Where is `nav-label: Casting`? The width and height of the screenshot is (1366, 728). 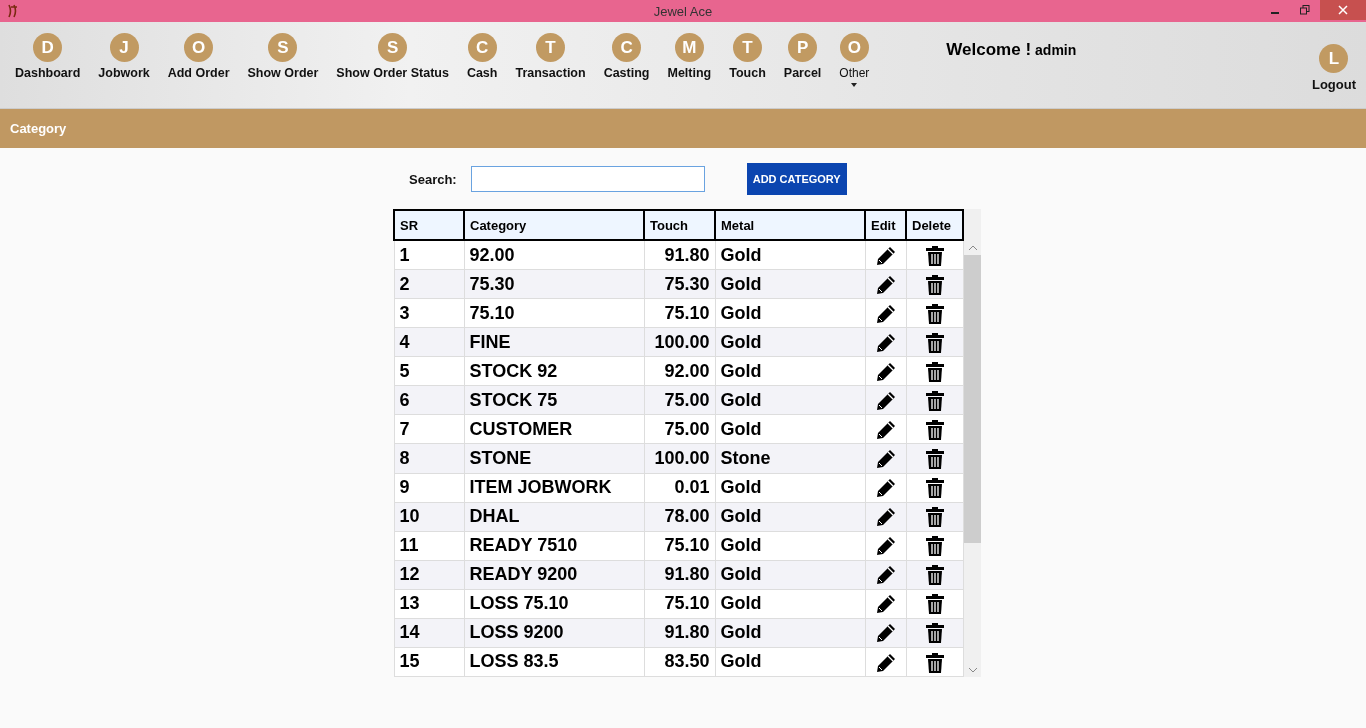
nav-label: Casting is located at coordinates (626, 73).